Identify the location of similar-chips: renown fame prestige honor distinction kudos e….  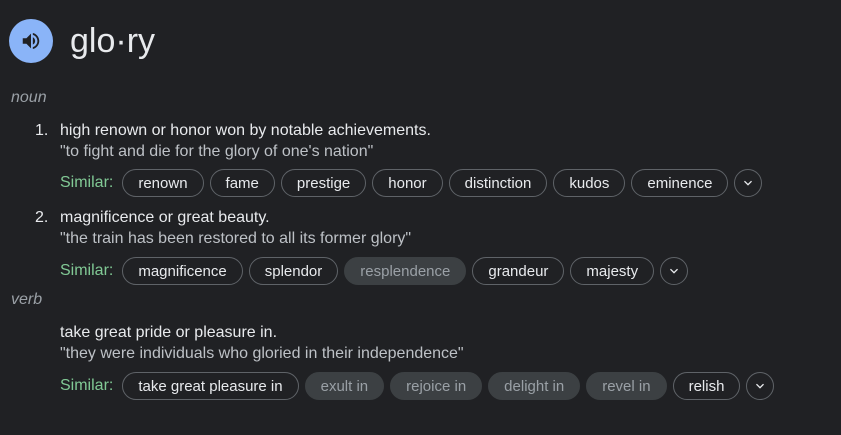
(428, 183).